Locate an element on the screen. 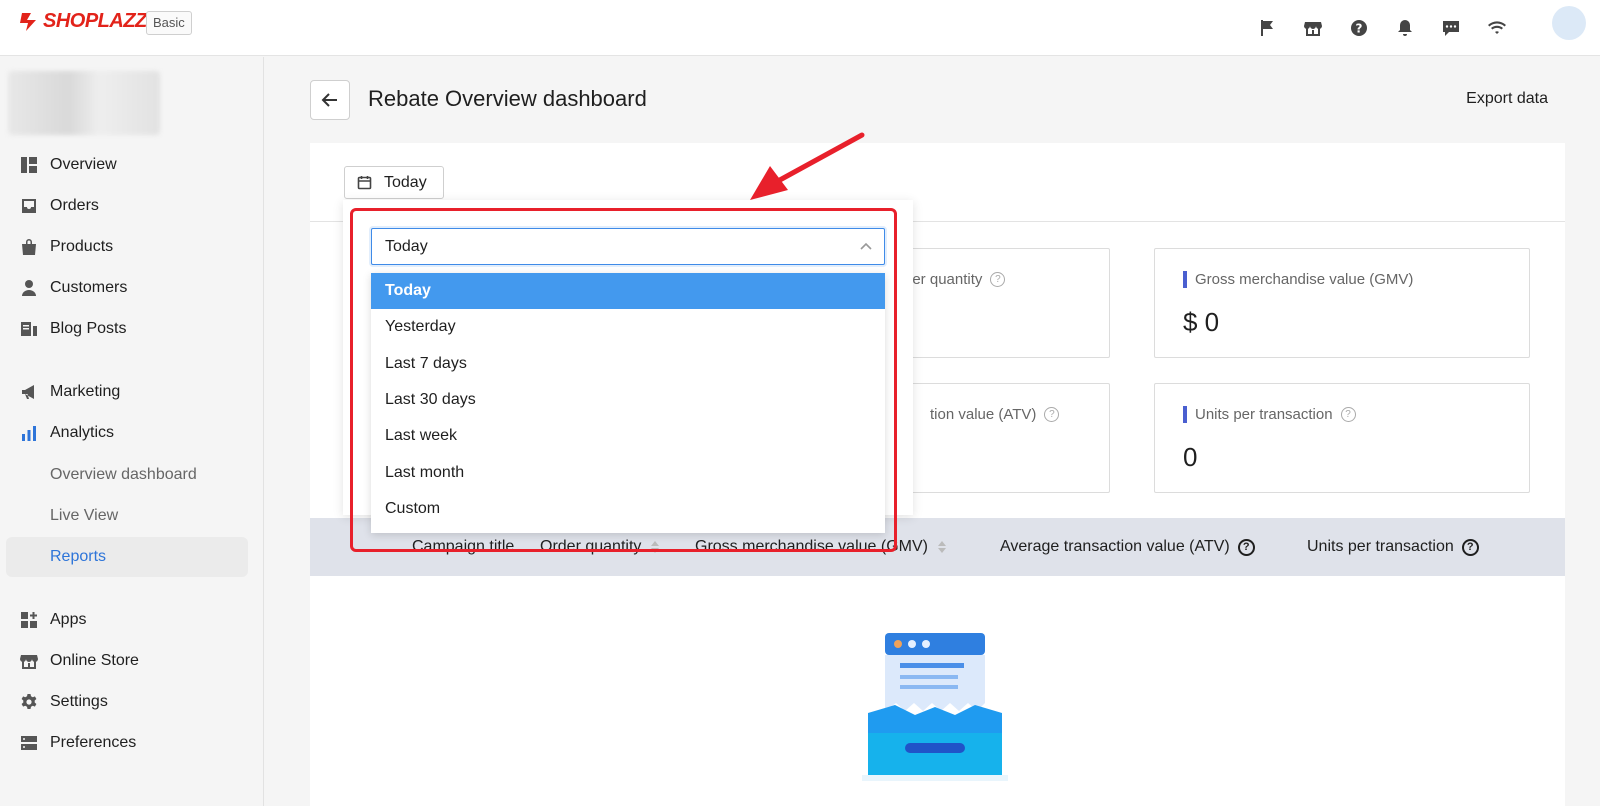  page-title: Rebate Overview dashboard is located at coordinates (507, 98).